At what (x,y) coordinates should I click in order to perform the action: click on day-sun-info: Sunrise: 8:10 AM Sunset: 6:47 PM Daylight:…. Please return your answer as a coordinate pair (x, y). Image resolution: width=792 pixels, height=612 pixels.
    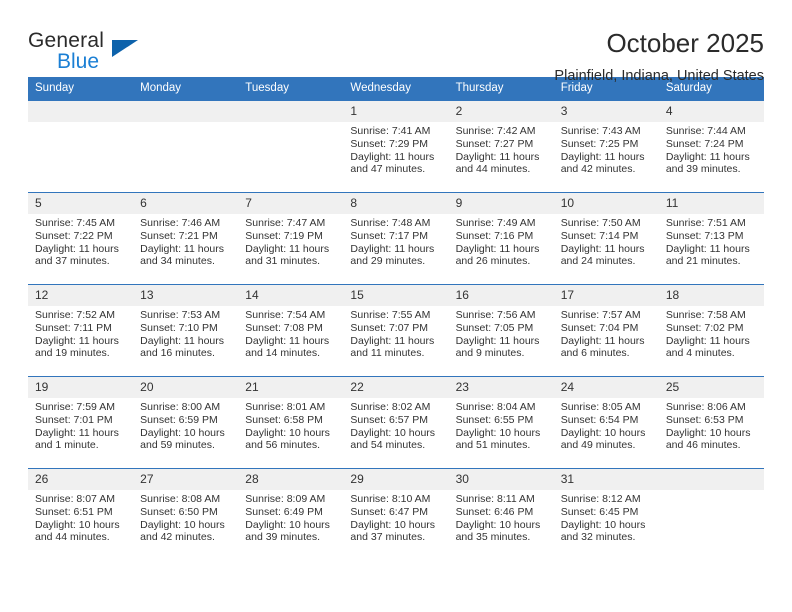
    Looking at the image, I should click on (395, 517).